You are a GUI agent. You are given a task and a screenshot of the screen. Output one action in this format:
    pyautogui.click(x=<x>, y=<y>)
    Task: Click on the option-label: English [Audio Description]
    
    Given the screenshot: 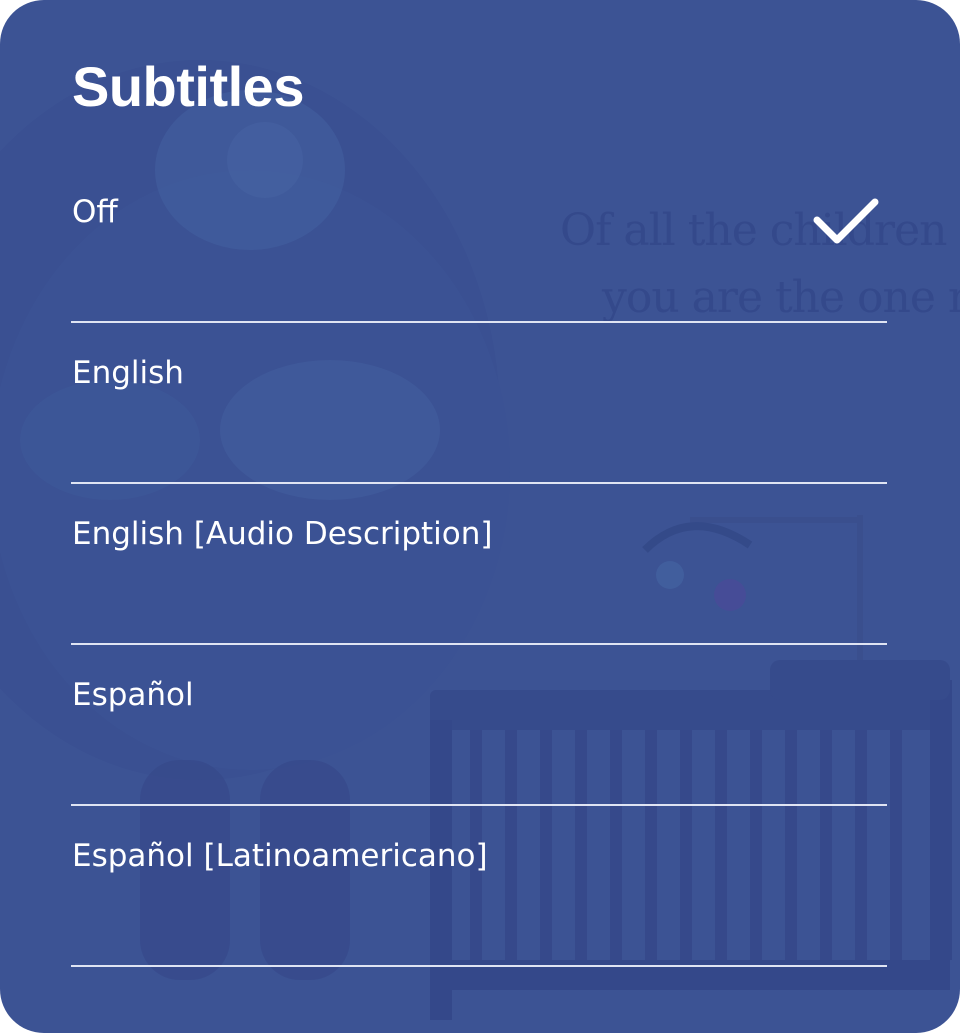 What is the action you would take?
    pyautogui.click(x=282, y=534)
    